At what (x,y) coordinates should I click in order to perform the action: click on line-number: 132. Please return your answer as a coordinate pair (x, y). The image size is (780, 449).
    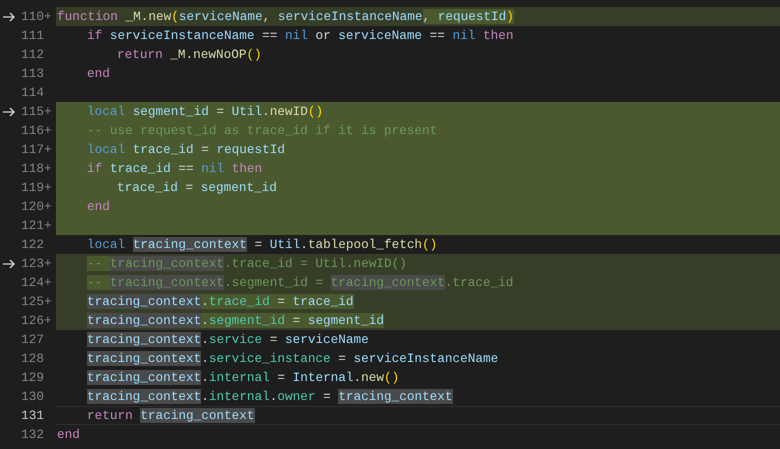
    Looking at the image, I should click on (32, 435).